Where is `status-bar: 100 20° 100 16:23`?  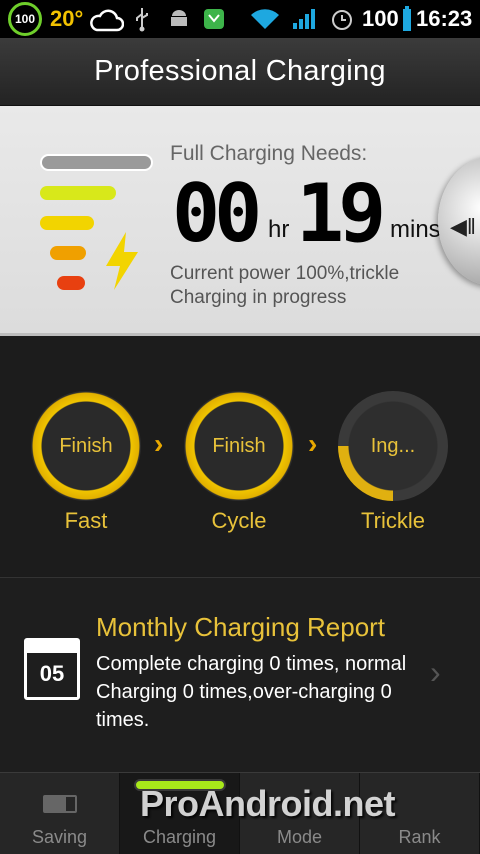
status-bar: 100 20° 100 16:23 is located at coordinates (240, 19).